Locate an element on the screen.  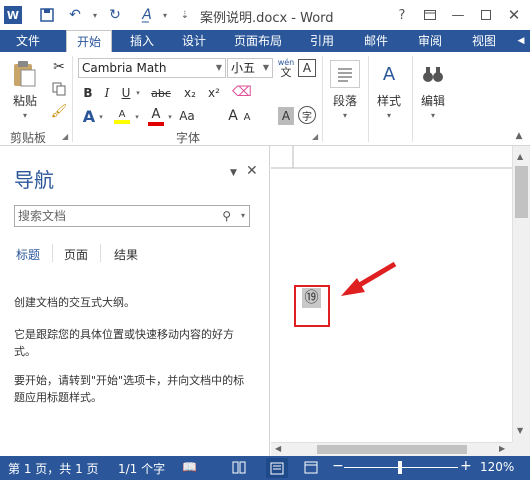
search-input: 搜索文档 ⚲ ▾ is located at coordinates (132, 216).